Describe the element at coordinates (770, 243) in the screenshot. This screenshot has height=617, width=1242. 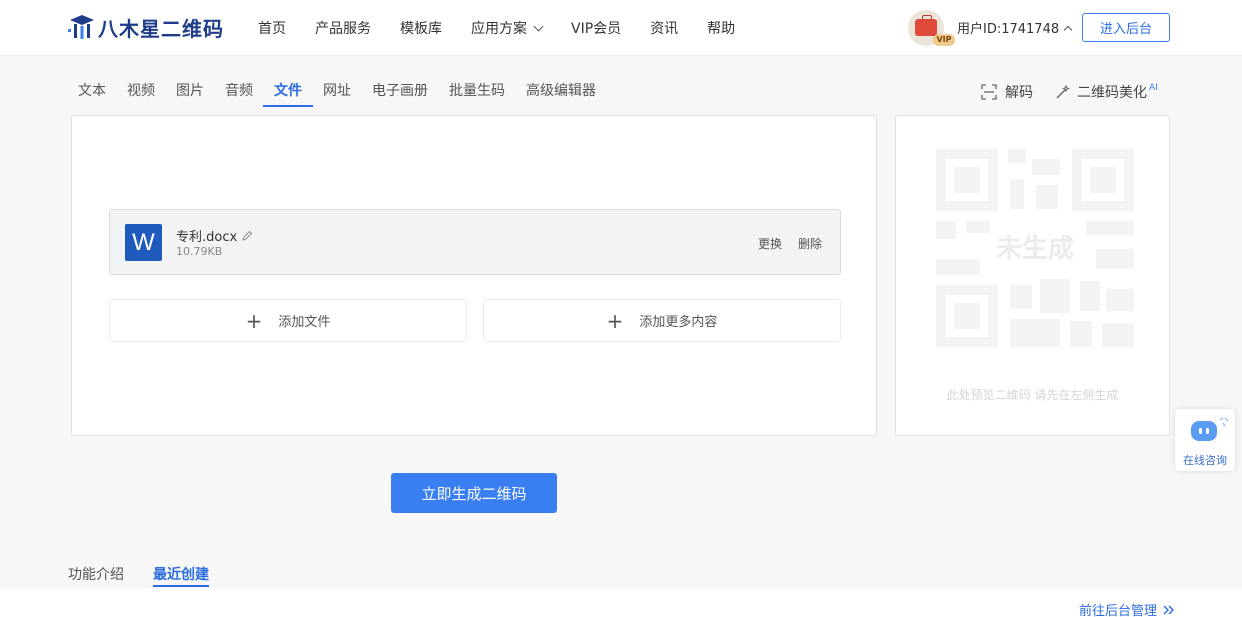
I see `replace-file-button: 更换` at that location.